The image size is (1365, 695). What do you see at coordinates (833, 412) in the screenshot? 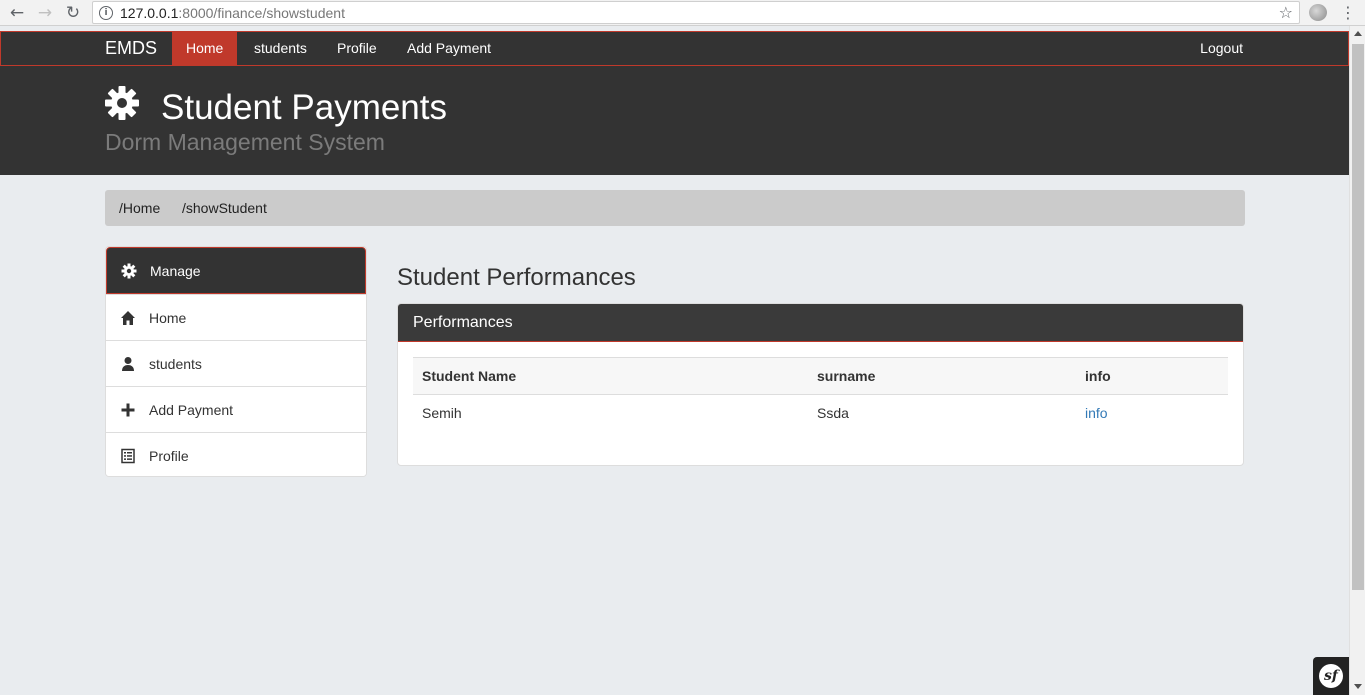
I see `table-cell: Ssda` at bounding box center [833, 412].